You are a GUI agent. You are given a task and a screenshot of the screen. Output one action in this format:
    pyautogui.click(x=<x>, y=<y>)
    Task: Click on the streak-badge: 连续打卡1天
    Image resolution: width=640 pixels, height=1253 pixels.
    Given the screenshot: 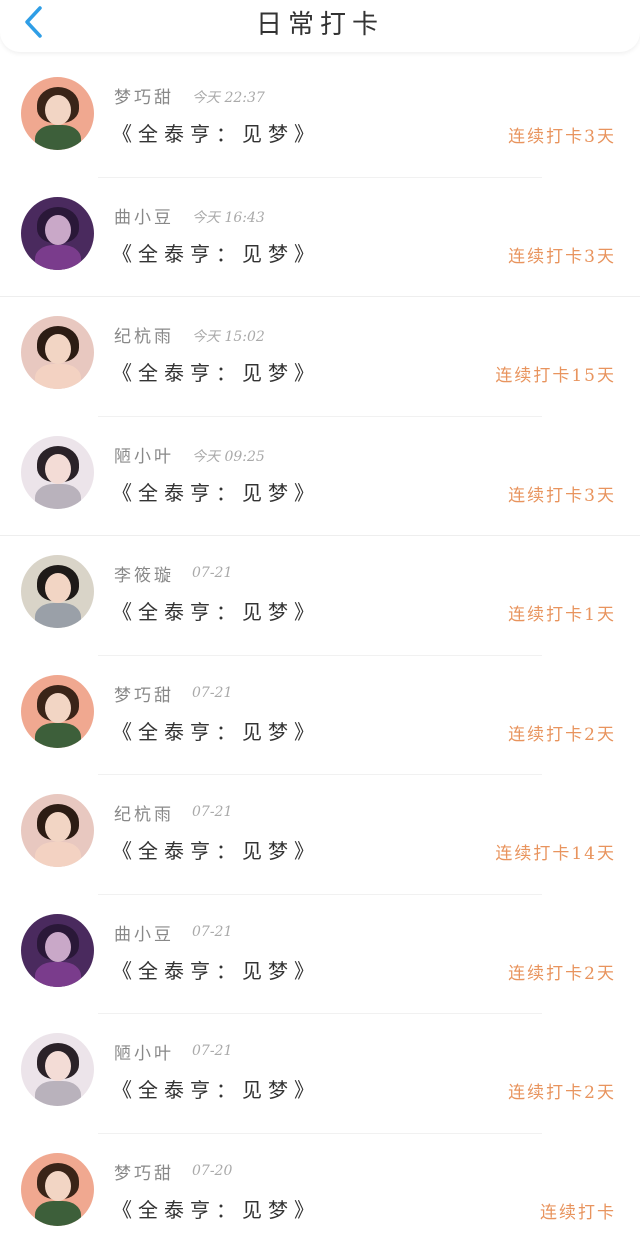 What is the action you would take?
    pyautogui.click(x=562, y=612)
    